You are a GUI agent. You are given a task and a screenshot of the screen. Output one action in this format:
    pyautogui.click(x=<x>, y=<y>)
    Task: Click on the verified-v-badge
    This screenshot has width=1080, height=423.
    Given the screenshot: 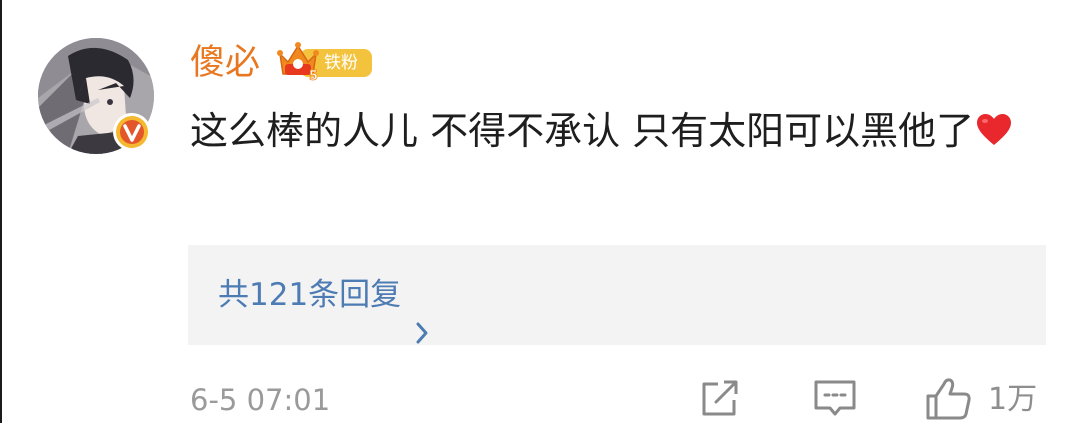 What is the action you would take?
    pyautogui.click(x=132, y=132)
    